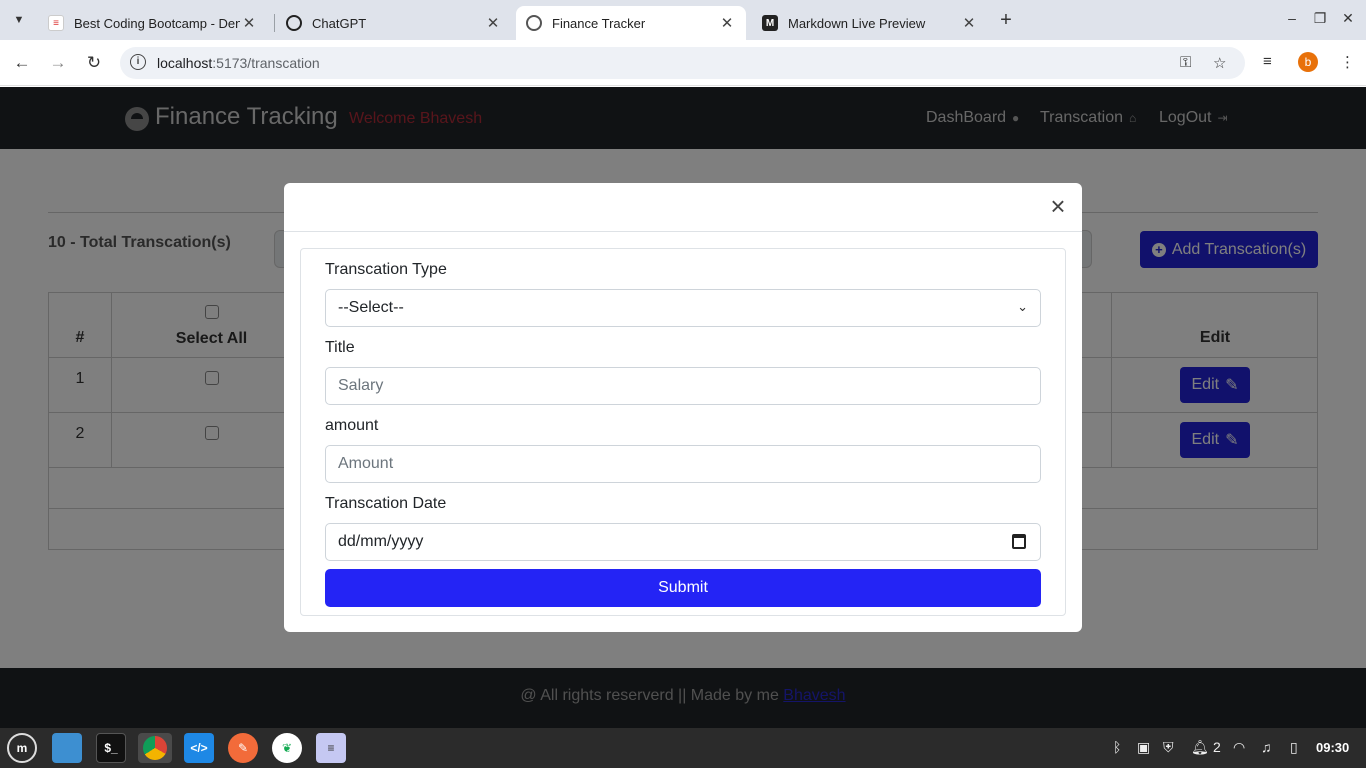 The image size is (1366, 768). I want to click on url-text: localhost:5173/transcation, so click(238, 63).